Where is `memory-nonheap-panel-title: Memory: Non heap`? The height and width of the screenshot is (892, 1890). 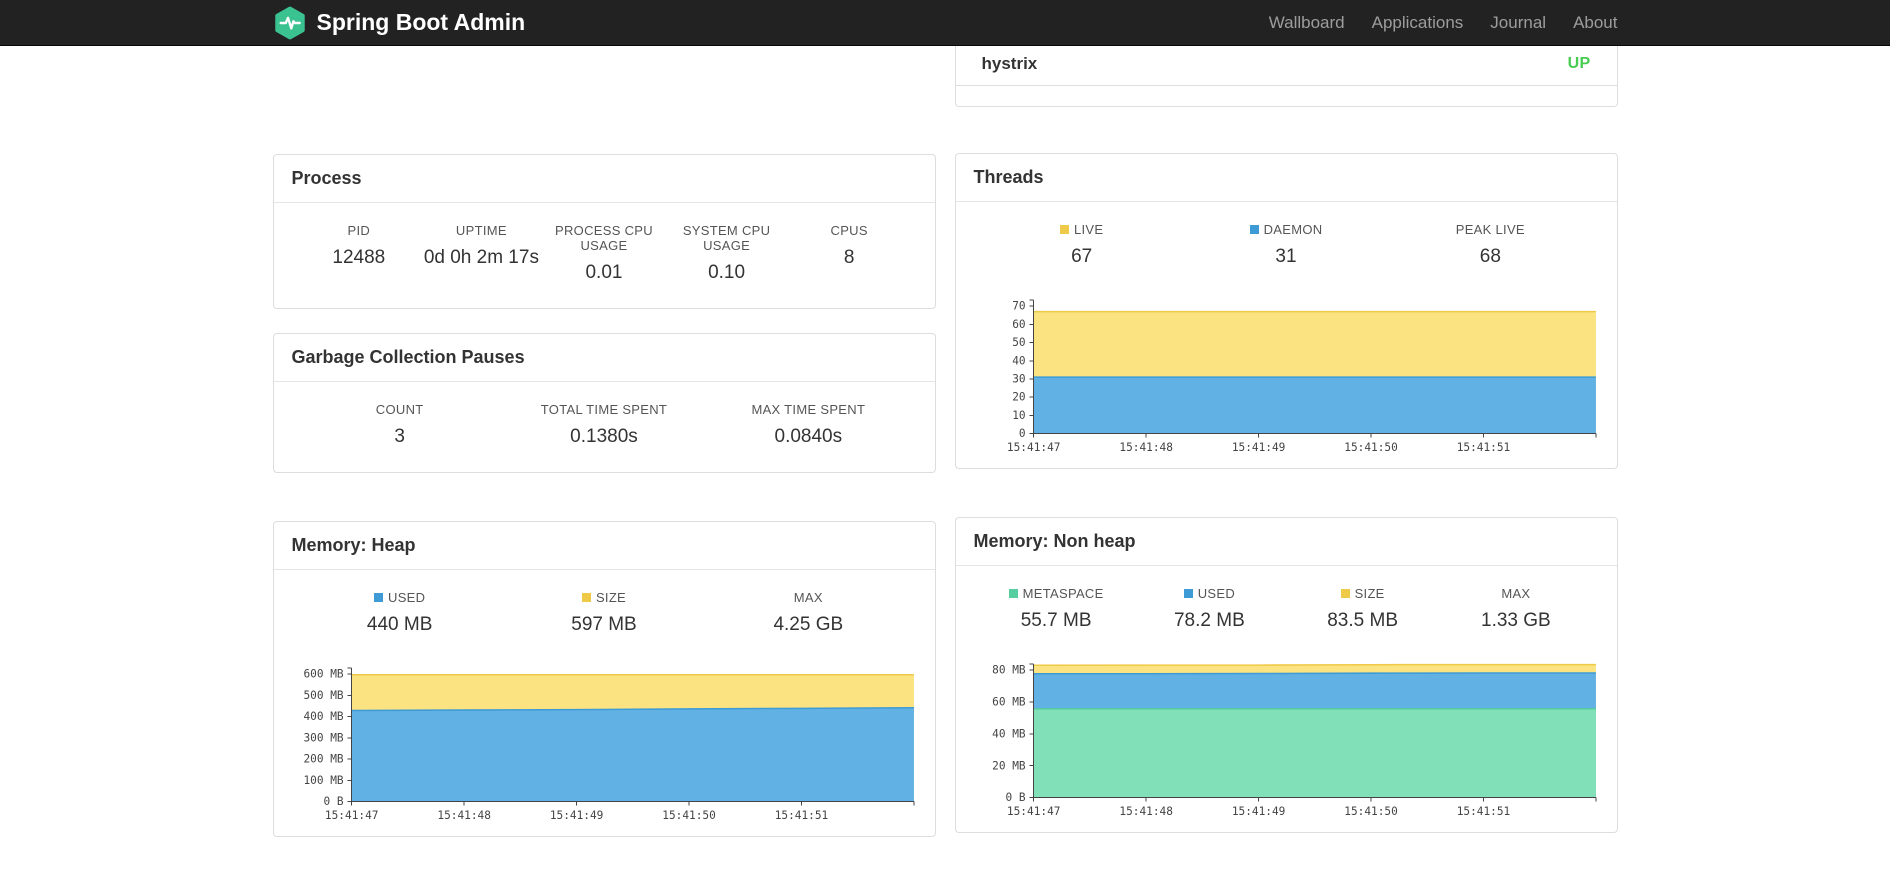 memory-nonheap-panel-title: Memory: Non heap is located at coordinates (1286, 542).